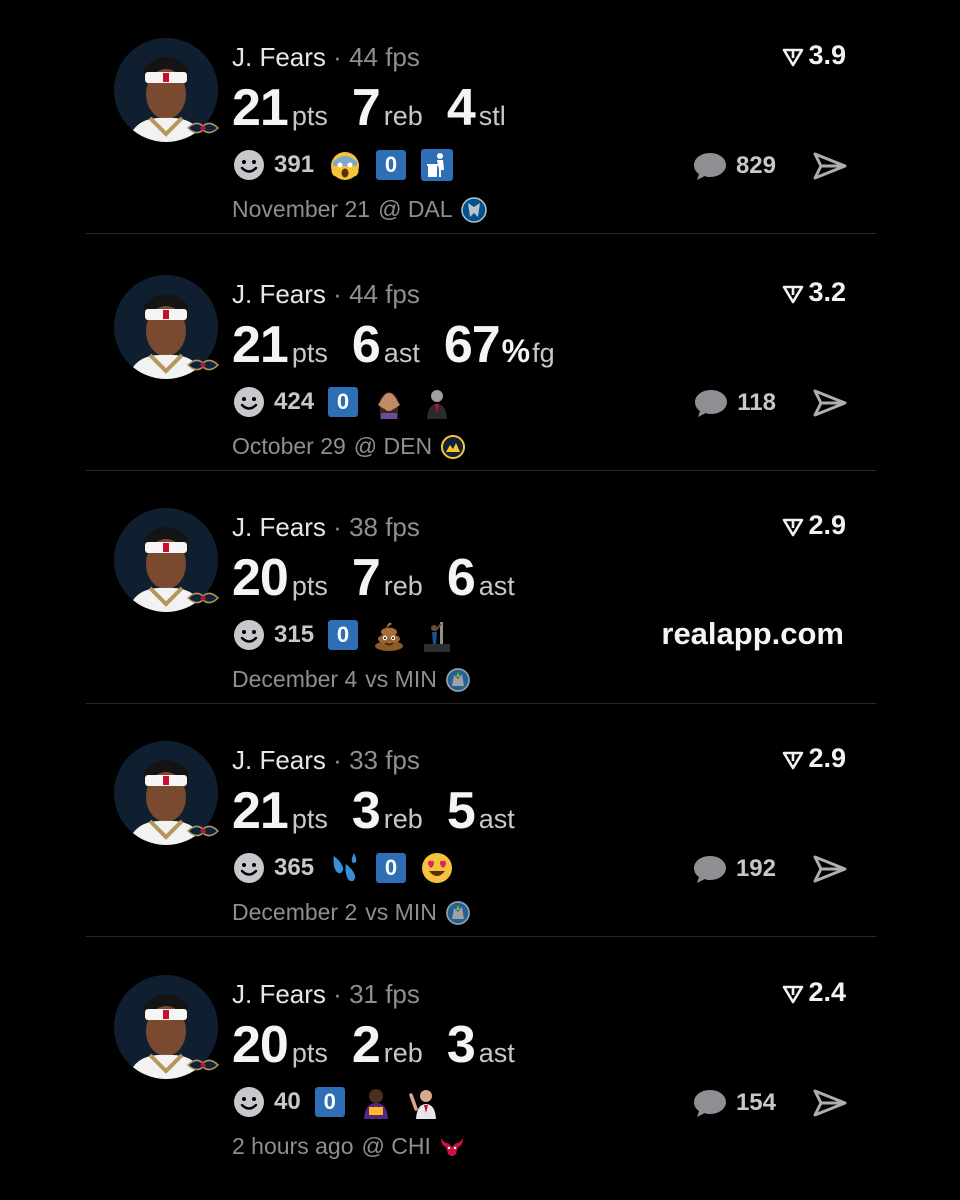 Image resolution: width=960 pixels, height=1200 pixels. I want to click on comments-button: 154, so click(734, 1103).